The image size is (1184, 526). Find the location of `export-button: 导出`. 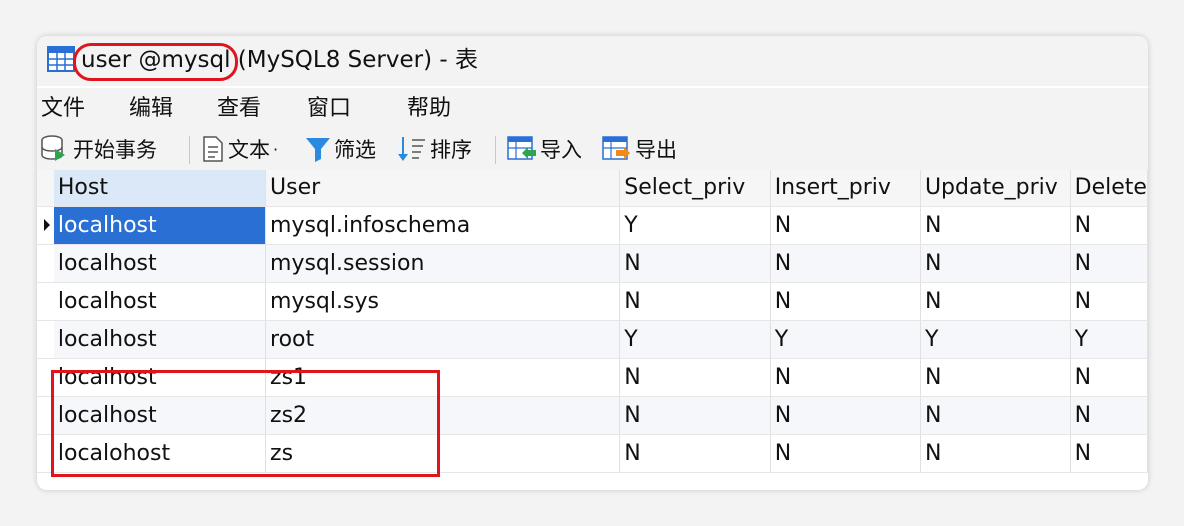

export-button: 导出 is located at coordinates (639, 149).